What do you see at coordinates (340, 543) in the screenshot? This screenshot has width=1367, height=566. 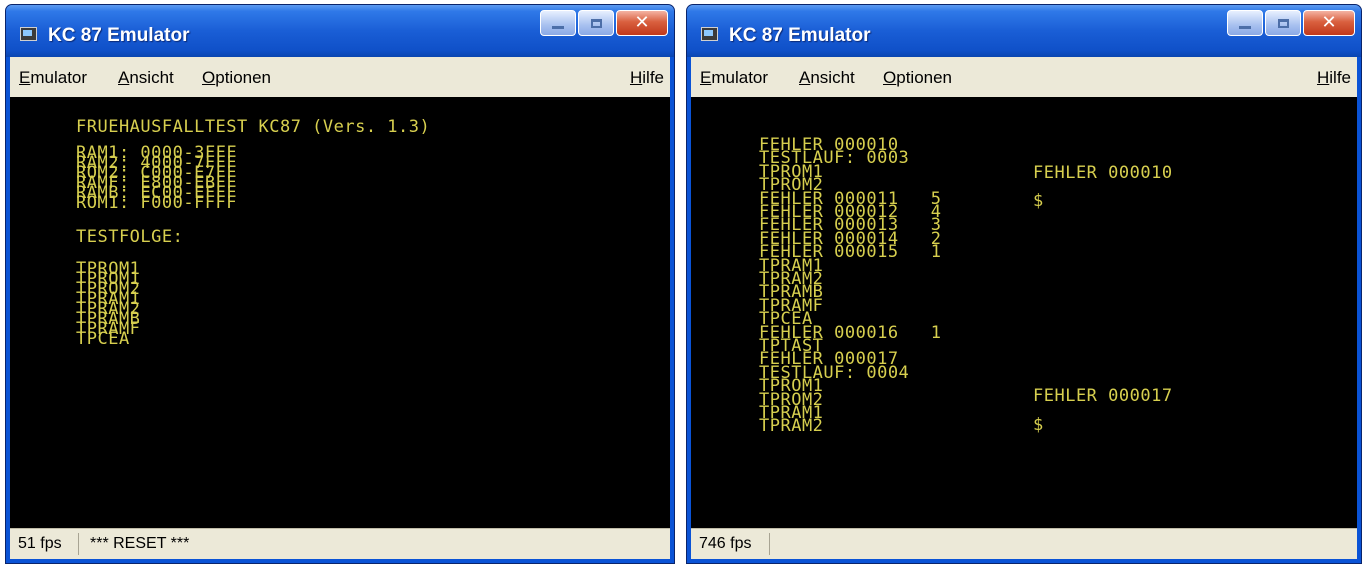 I see `status-bar: 51 fps *** RESET ***` at bounding box center [340, 543].